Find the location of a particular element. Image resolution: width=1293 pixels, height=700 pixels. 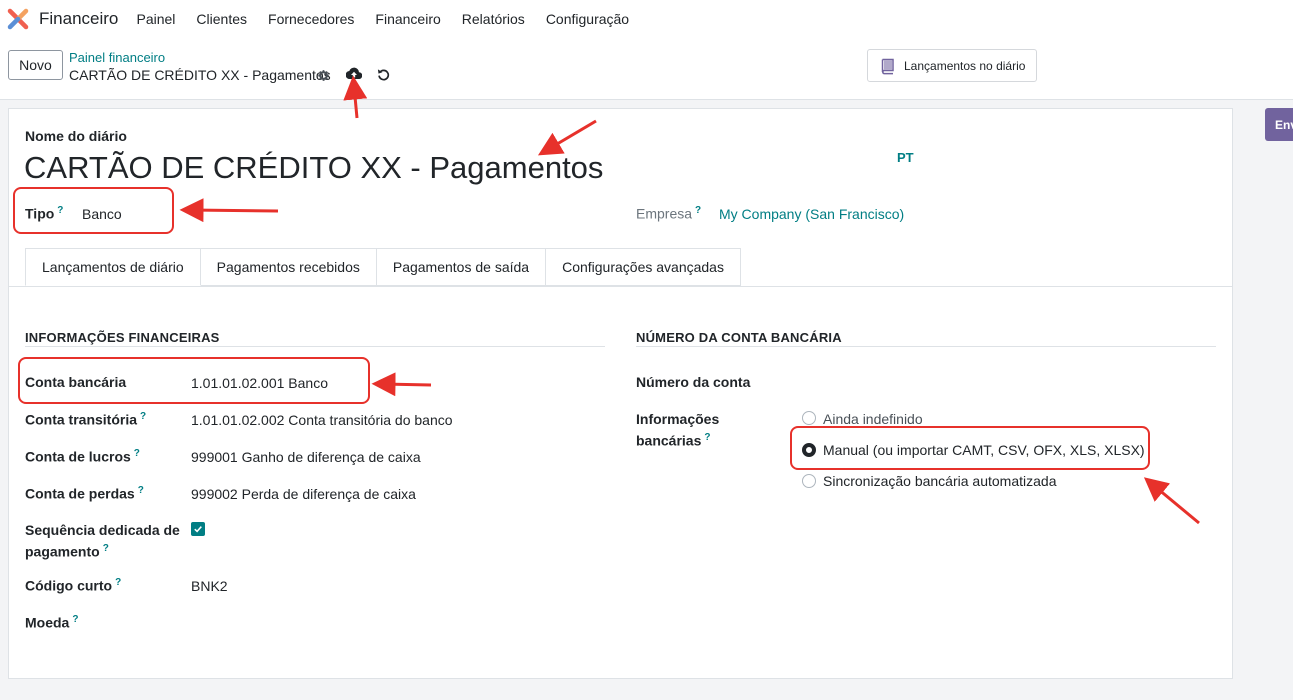

tab-advanced-settings: Configurações avançadas is located at coordinates (643, 267).